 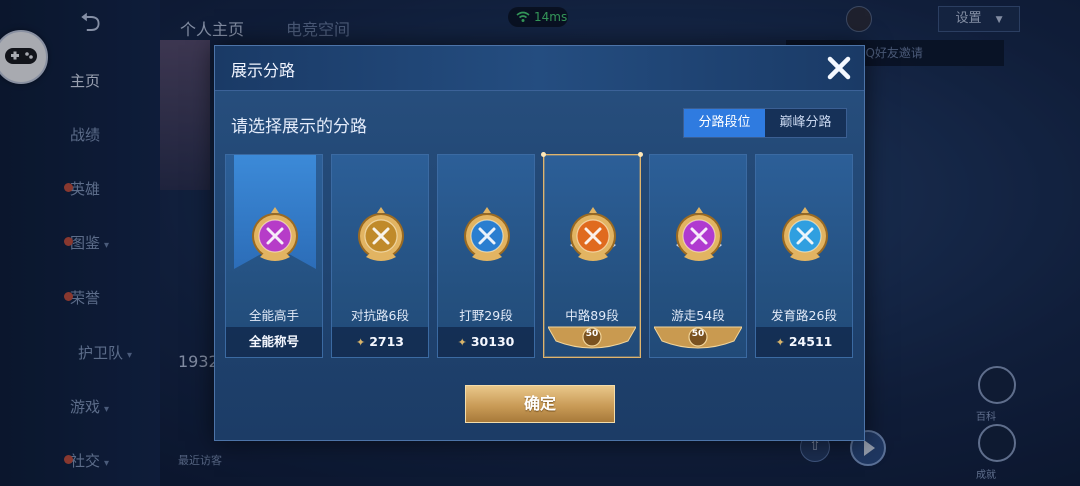 What do you see at coordinates (273, 315) in the screenshot?
I see `lane-card-label: 全能高手` at bounding box center [273, 315].